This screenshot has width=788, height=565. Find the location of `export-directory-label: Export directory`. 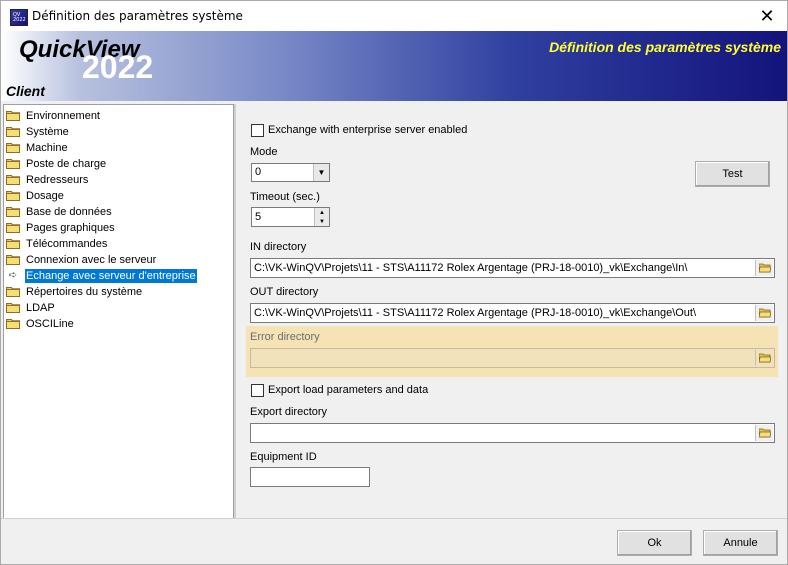

export-directory-label: Export directory is located at coordinates (289, 412).